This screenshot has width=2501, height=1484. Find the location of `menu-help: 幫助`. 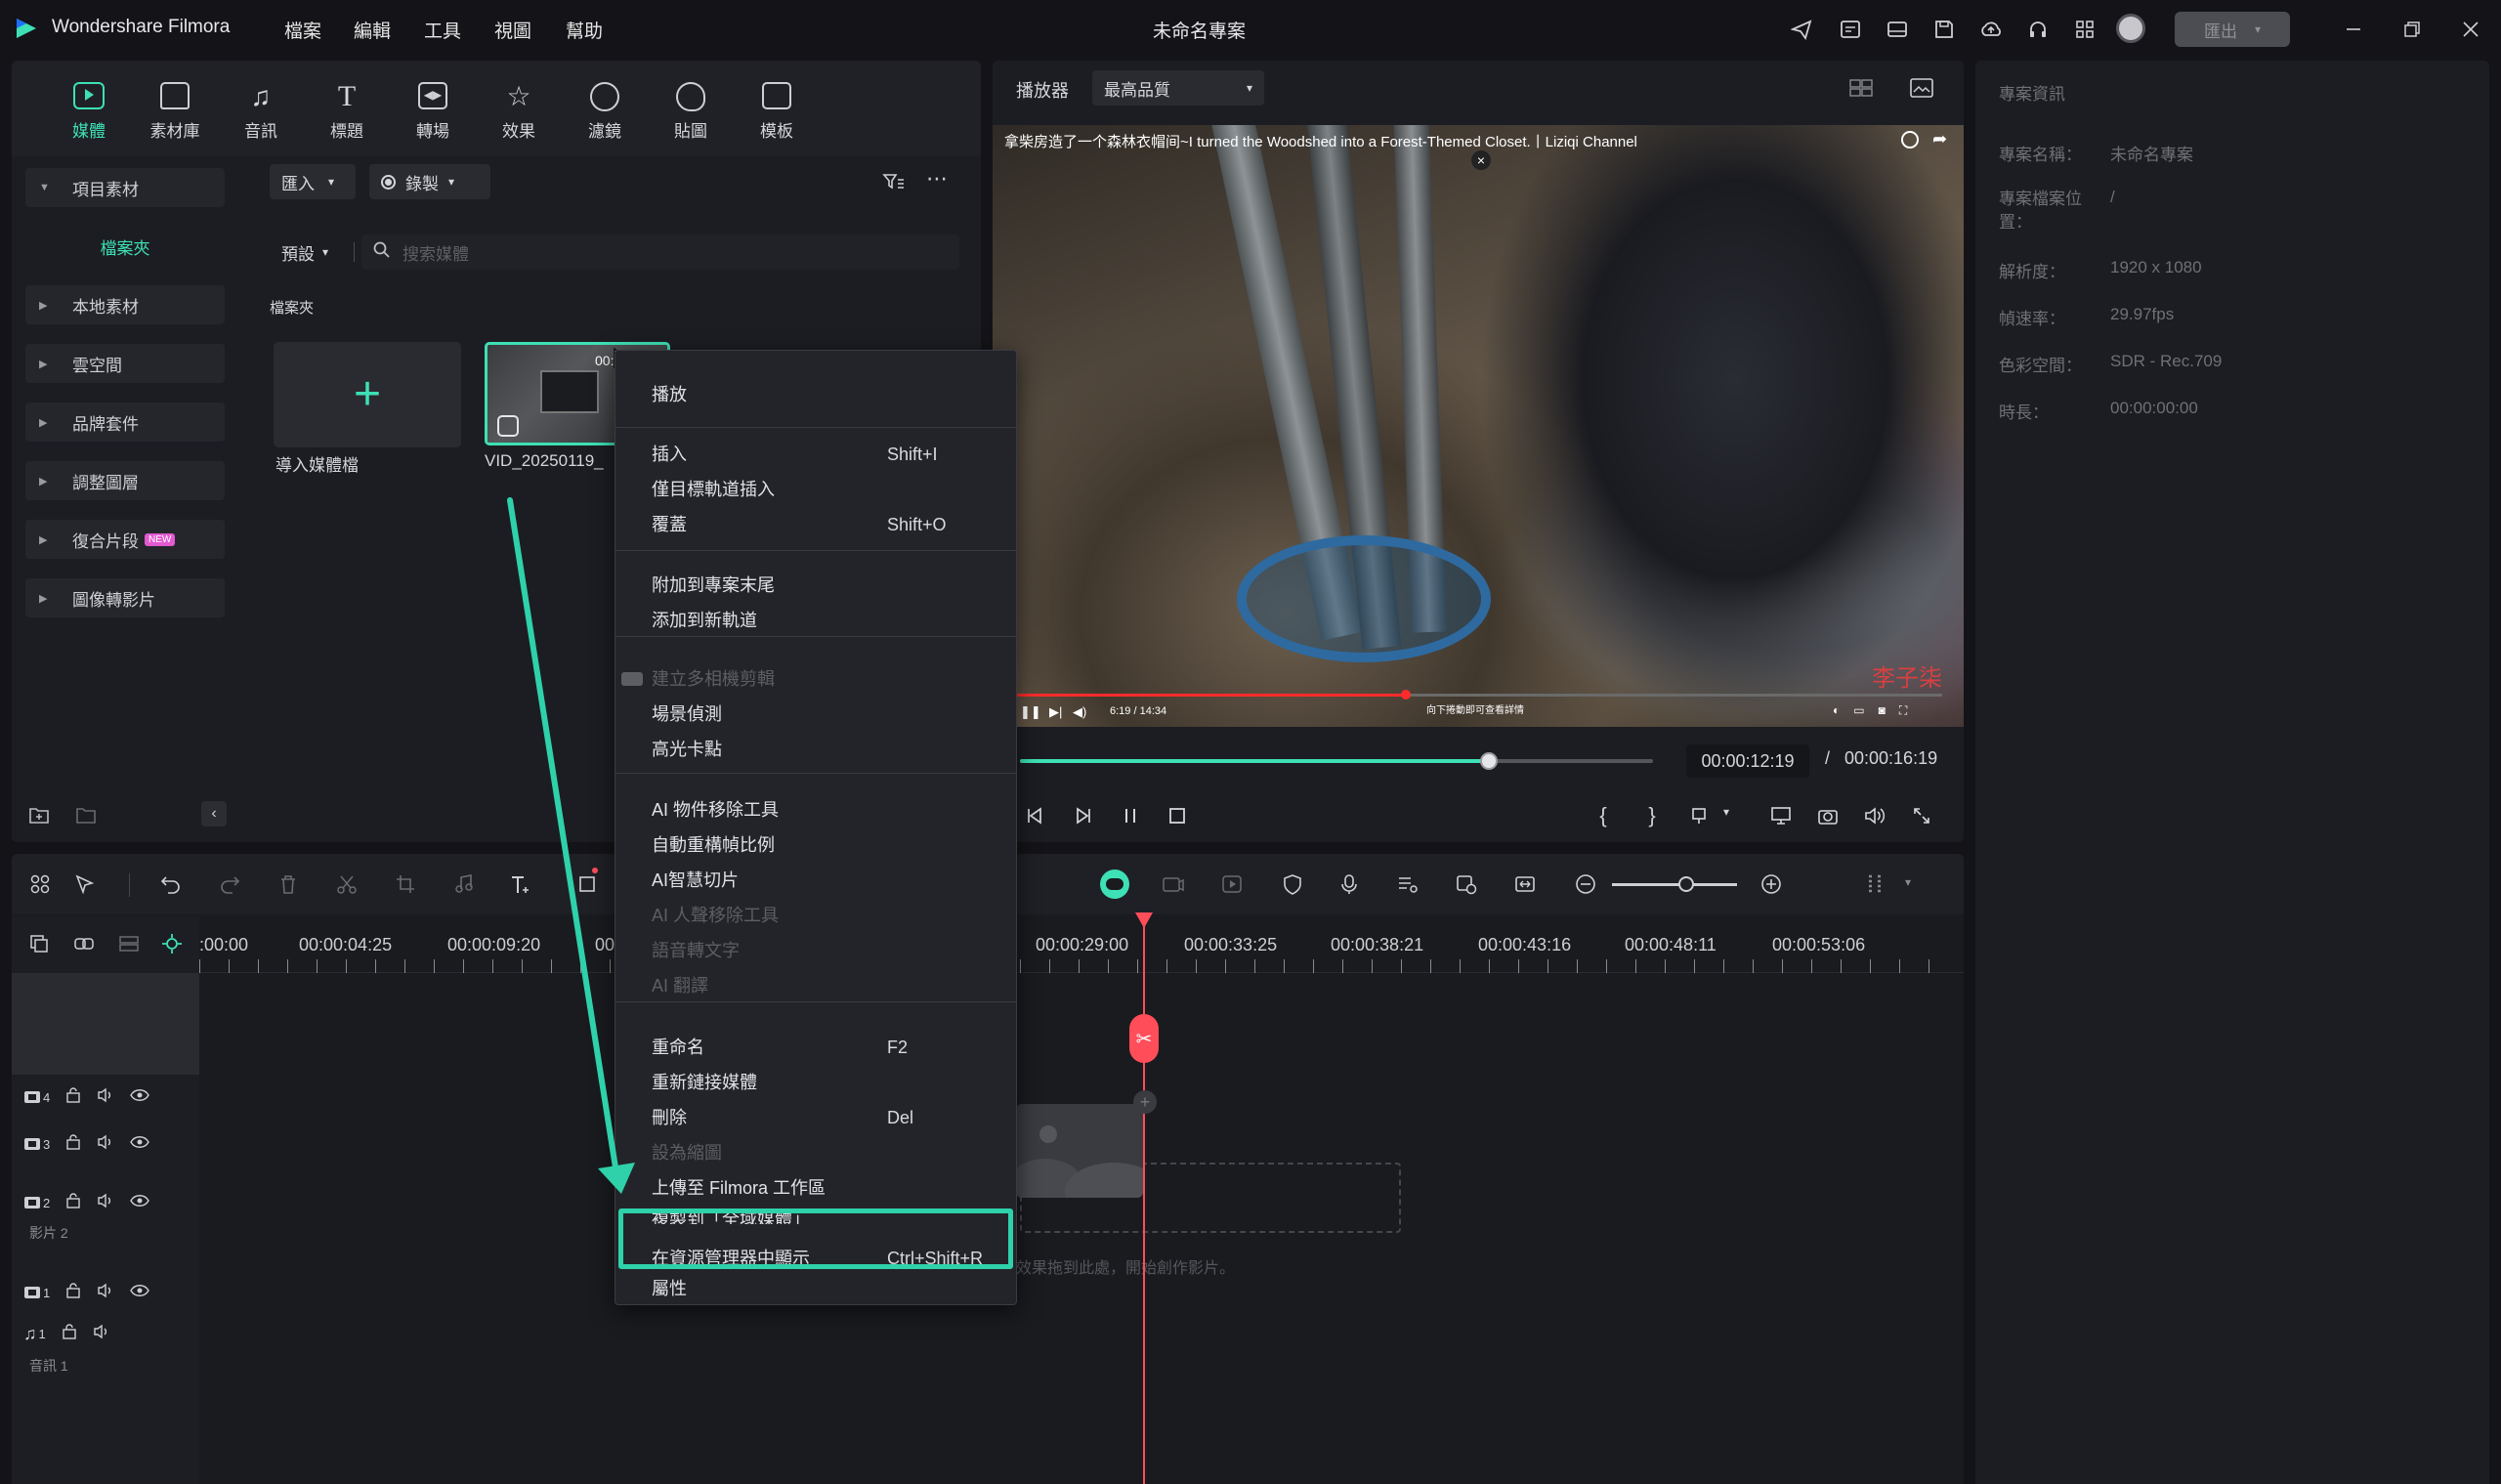

menu-help: 幫助 is located at coordinates (584, 30).